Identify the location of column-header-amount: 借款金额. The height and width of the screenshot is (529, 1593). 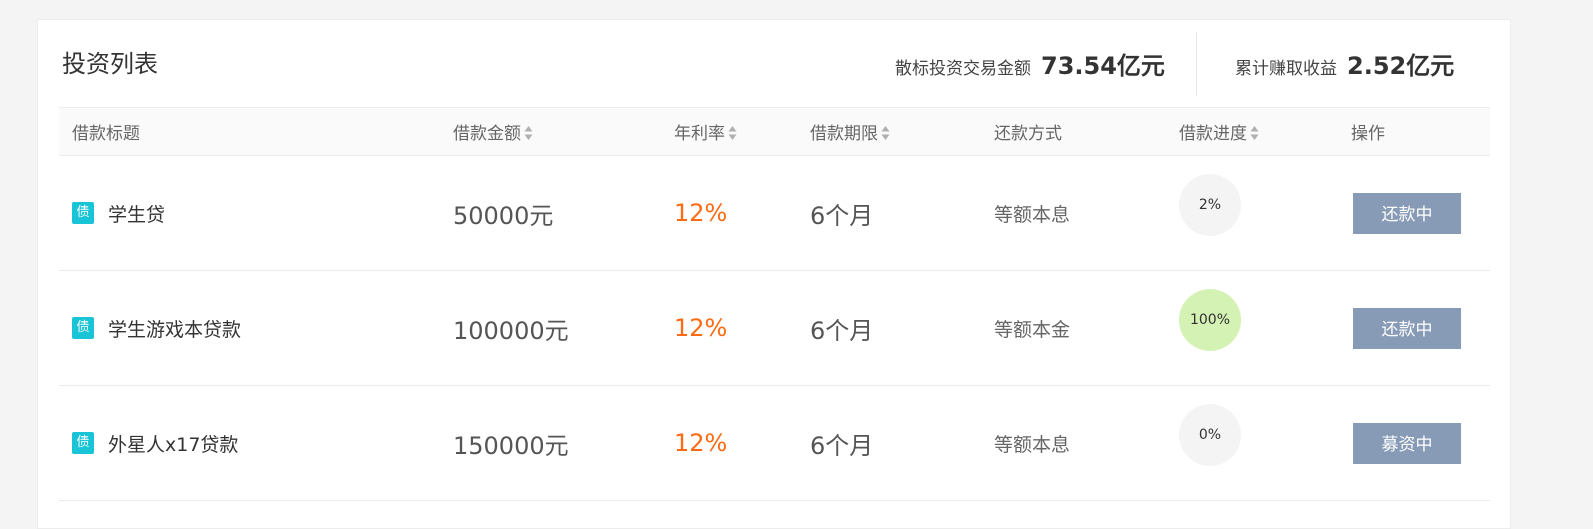
(563, 132).